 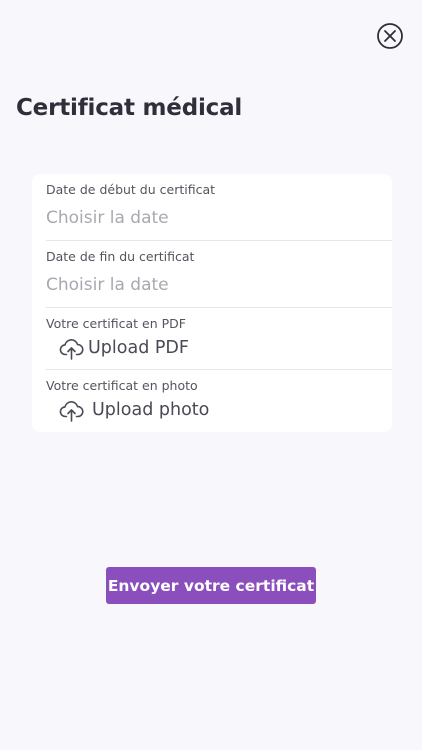 What do you see at coordinates (151, 410) in the screenshot?
I see `upload-photo-label: Upload photo` at bounding box center [151, 410].